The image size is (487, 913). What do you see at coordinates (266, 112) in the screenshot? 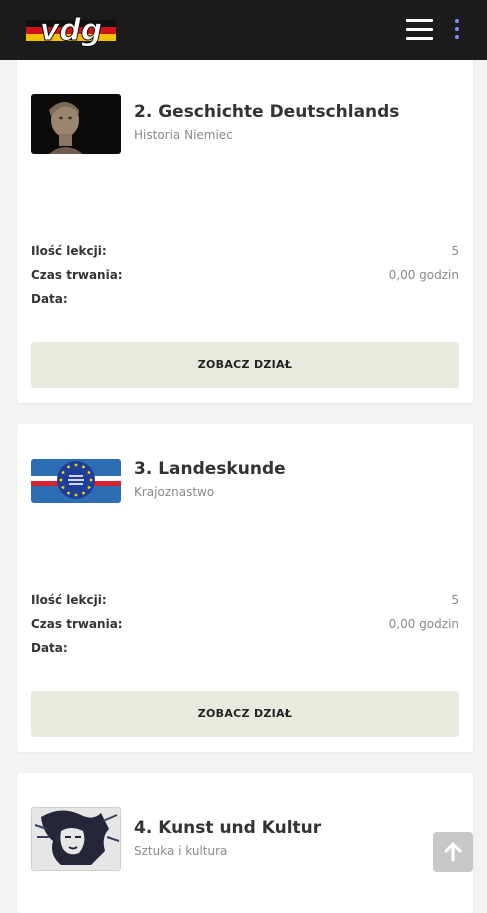
I see `course-title: 2. Geschichte Deutschlands` at bounding box center [266, 112].